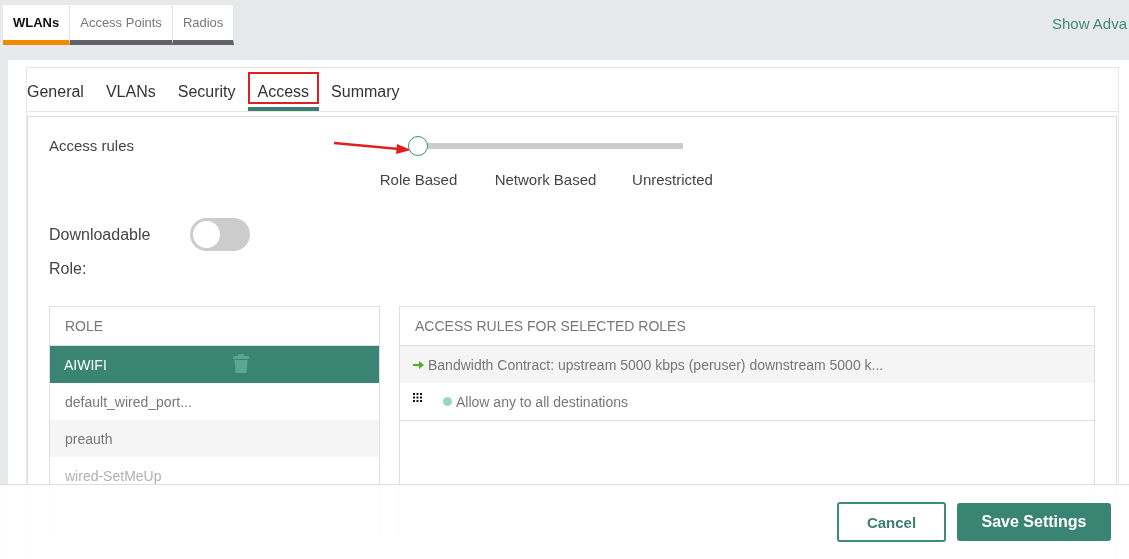 This screenshot has height=559, width=1129. Describe the element at coordinates (418, 179) in the screenshot. I see `slider-stop-label: Role Based` at that location.